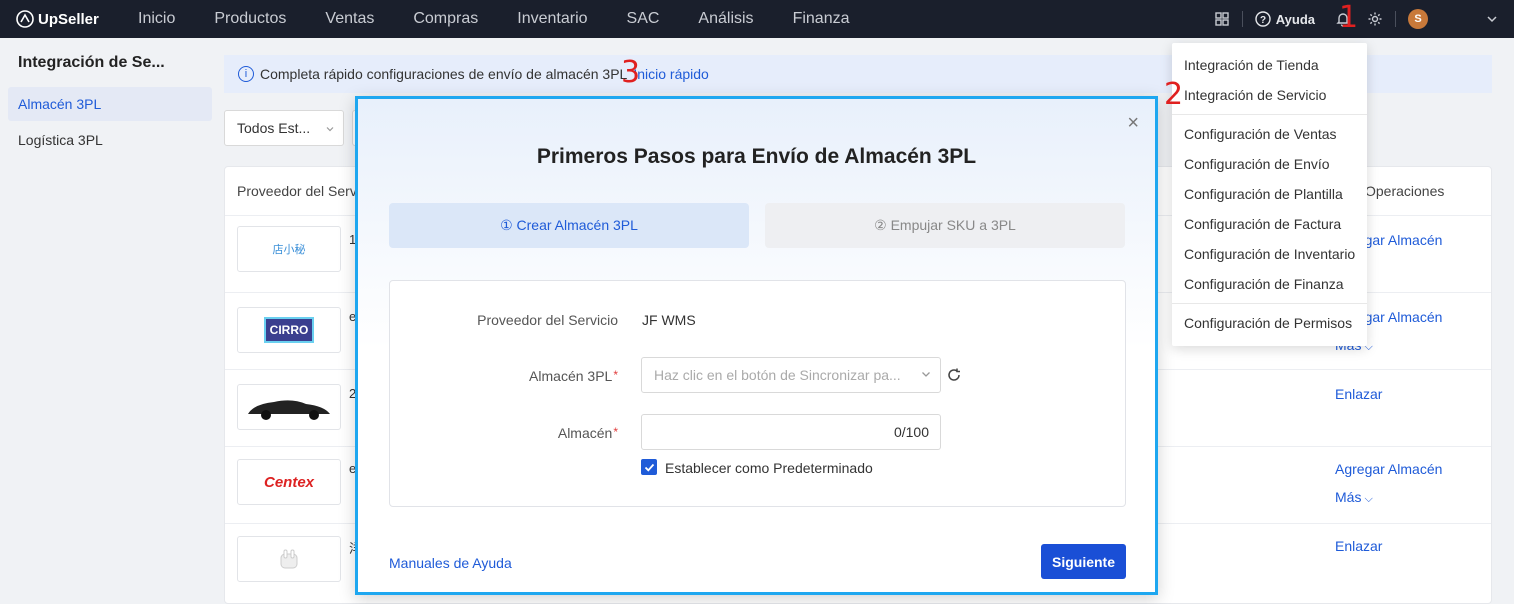 The width and height of the screenshot is (1514, 604). I want to click on default-checkbox, so click(649, 467).